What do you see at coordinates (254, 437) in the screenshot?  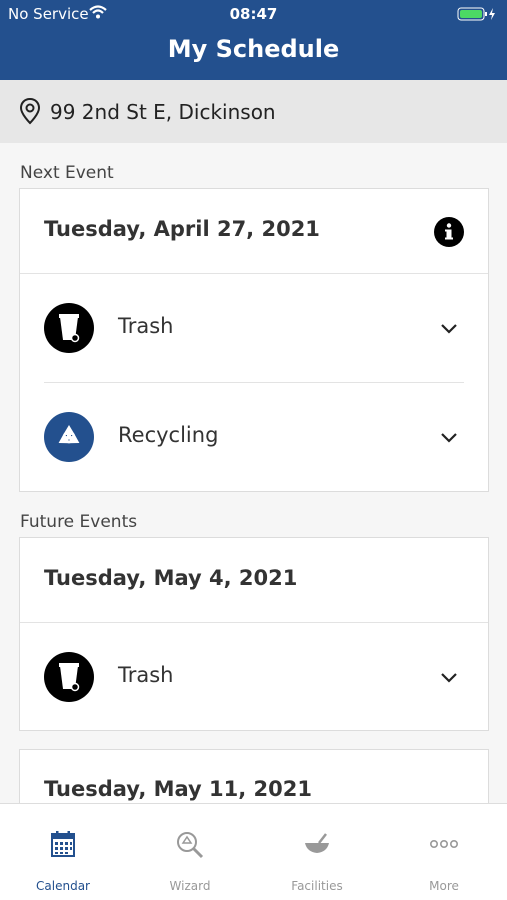 I see `pickup-row-recycling: Recycling` at bounding box center [254, 437].